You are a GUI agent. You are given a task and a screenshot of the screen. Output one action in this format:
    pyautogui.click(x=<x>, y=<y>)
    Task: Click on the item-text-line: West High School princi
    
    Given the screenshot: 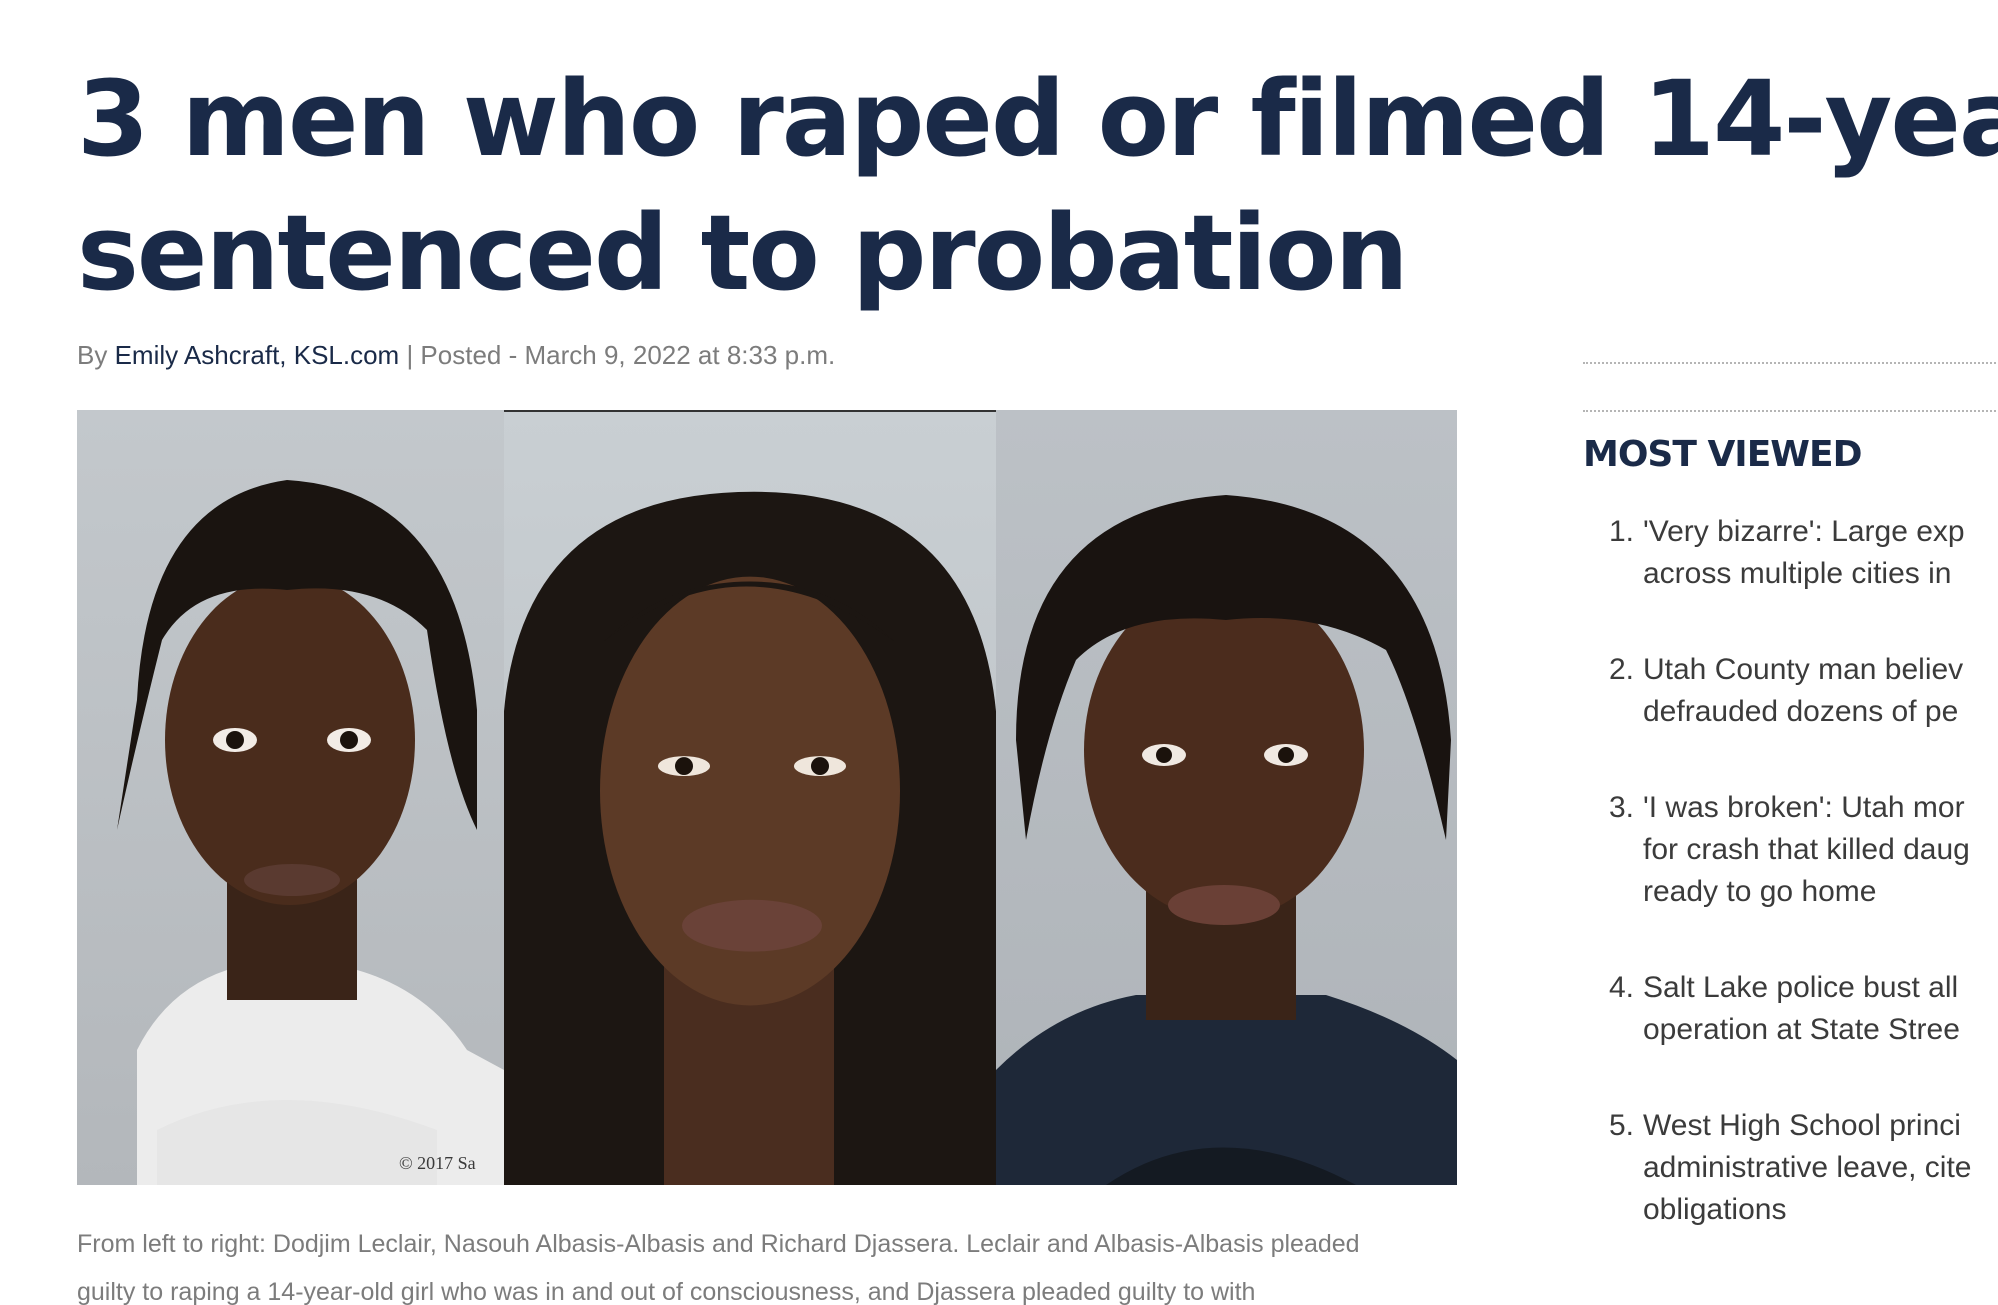 What is the action you would take?
    pyautogui.click(x=1802, y=1125)
    